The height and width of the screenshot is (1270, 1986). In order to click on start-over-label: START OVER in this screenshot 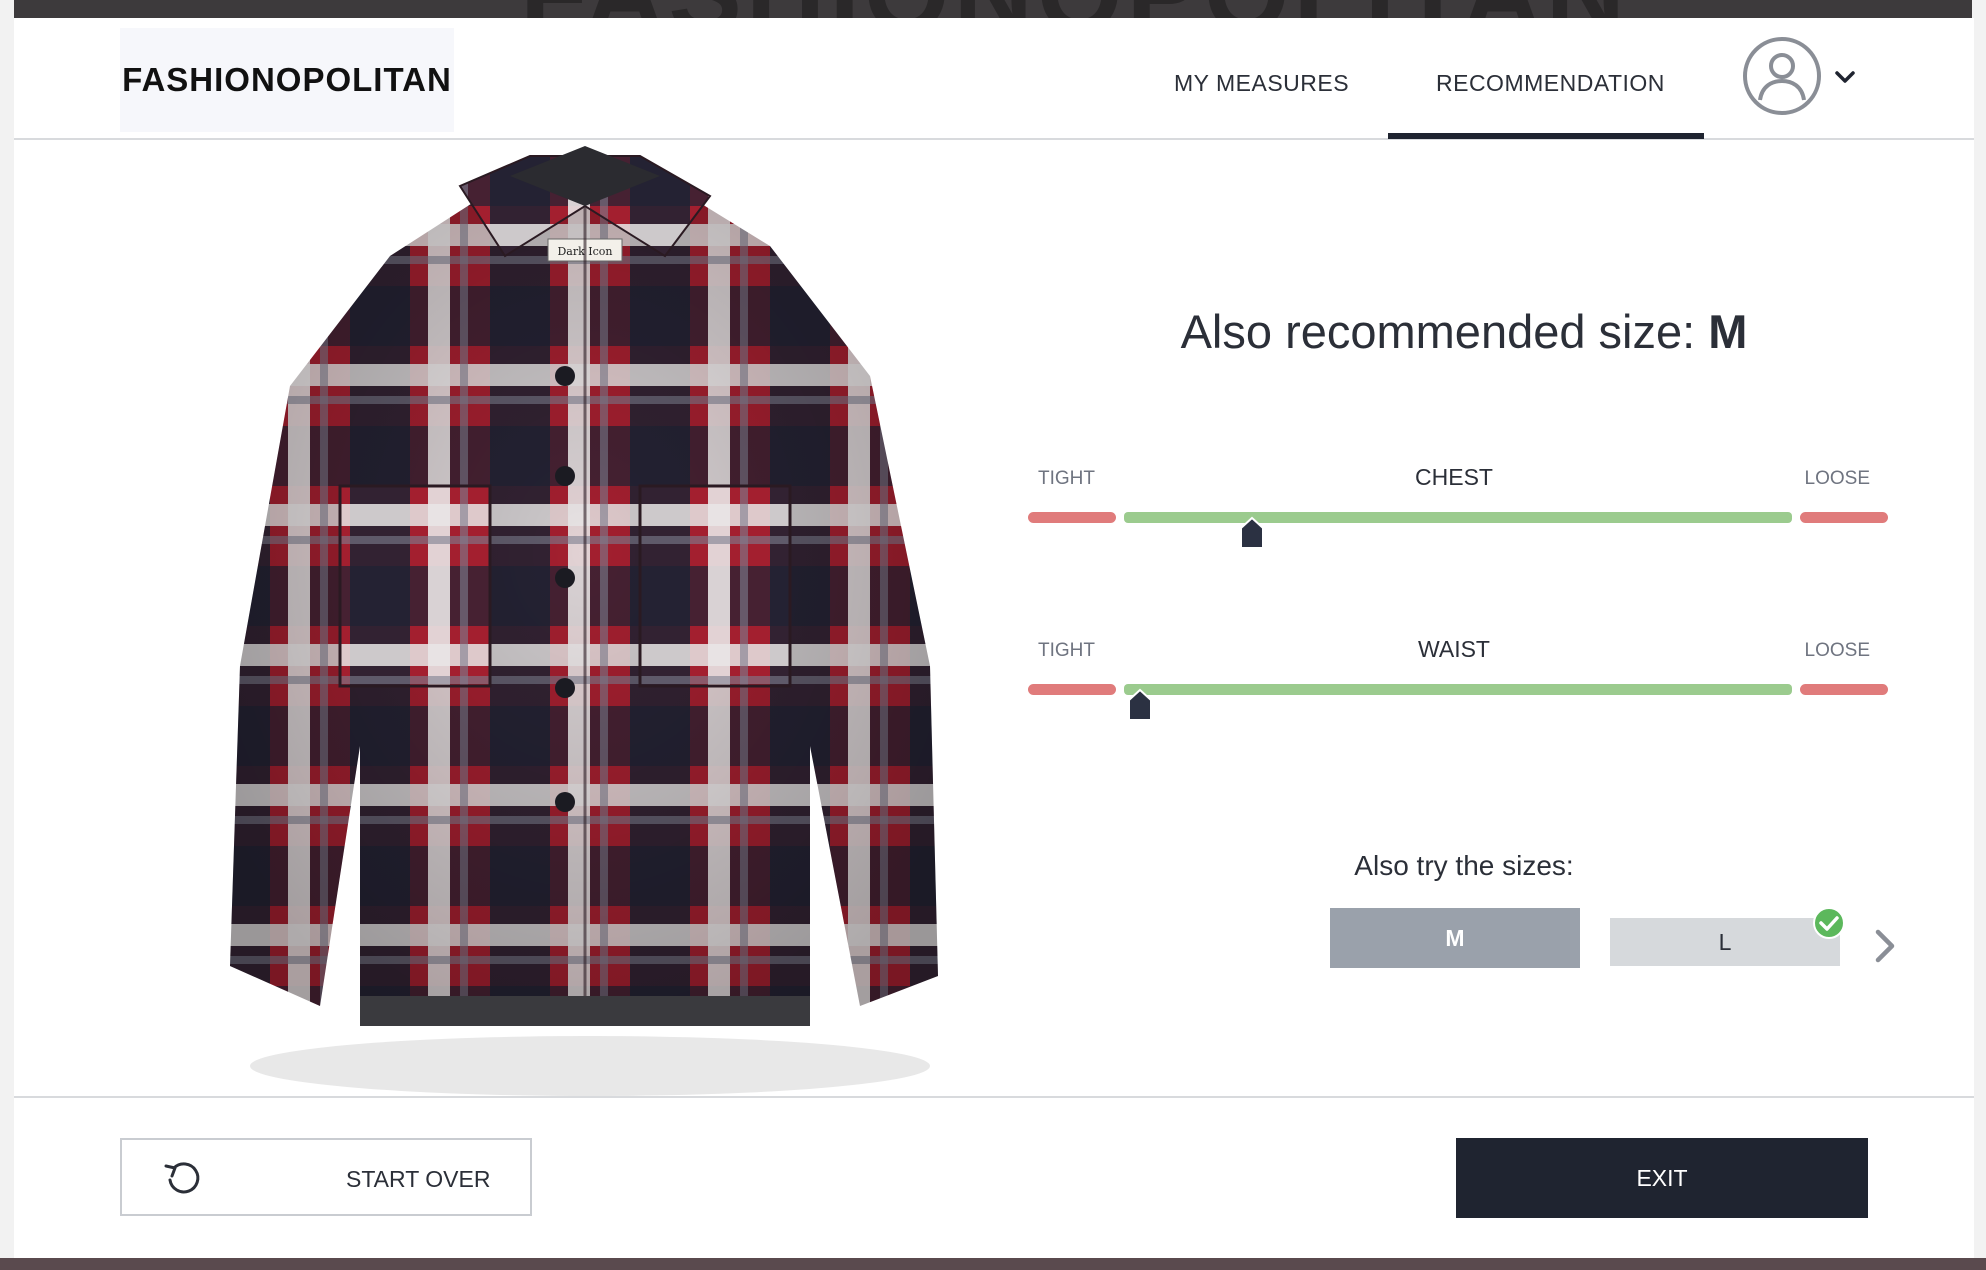, I will do `click(418, 1179)`.